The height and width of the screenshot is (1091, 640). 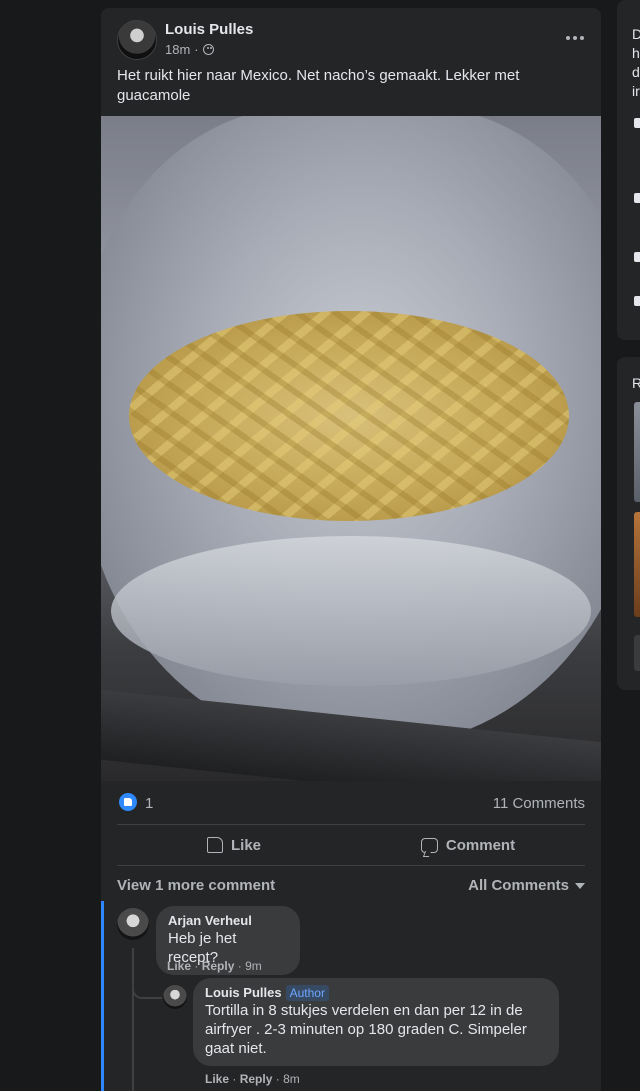 I want to click on sidebar-header-fragment: R, so click(x=636, y=383).